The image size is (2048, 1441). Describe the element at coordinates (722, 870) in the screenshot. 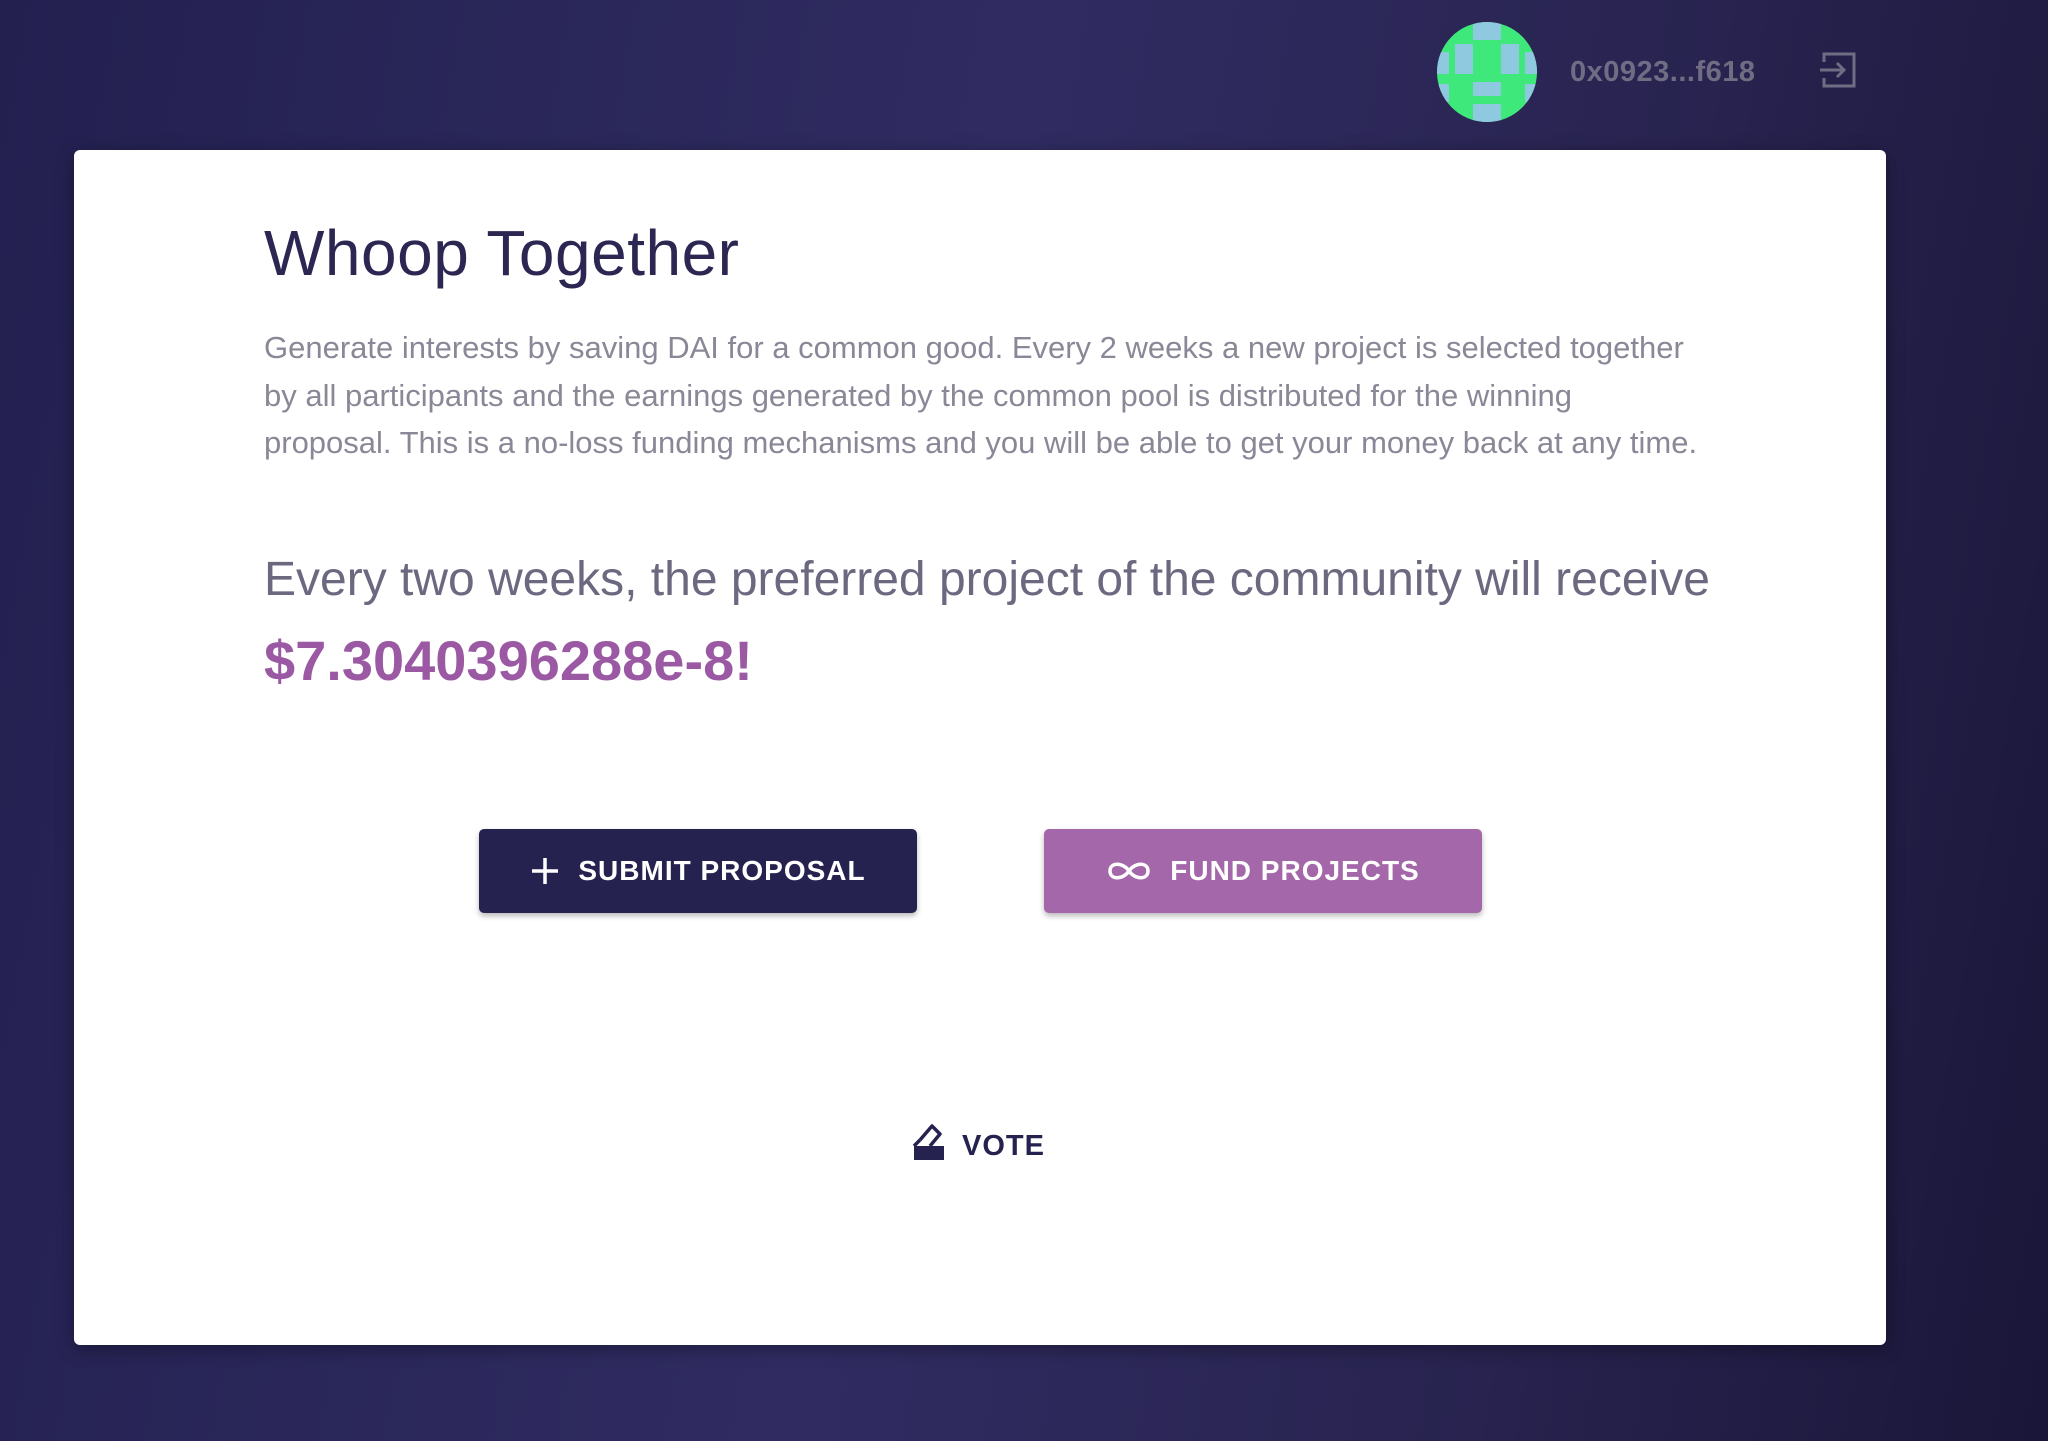

I see `submit-proposal-label: SUBMIT PROPOSAL` at that location.